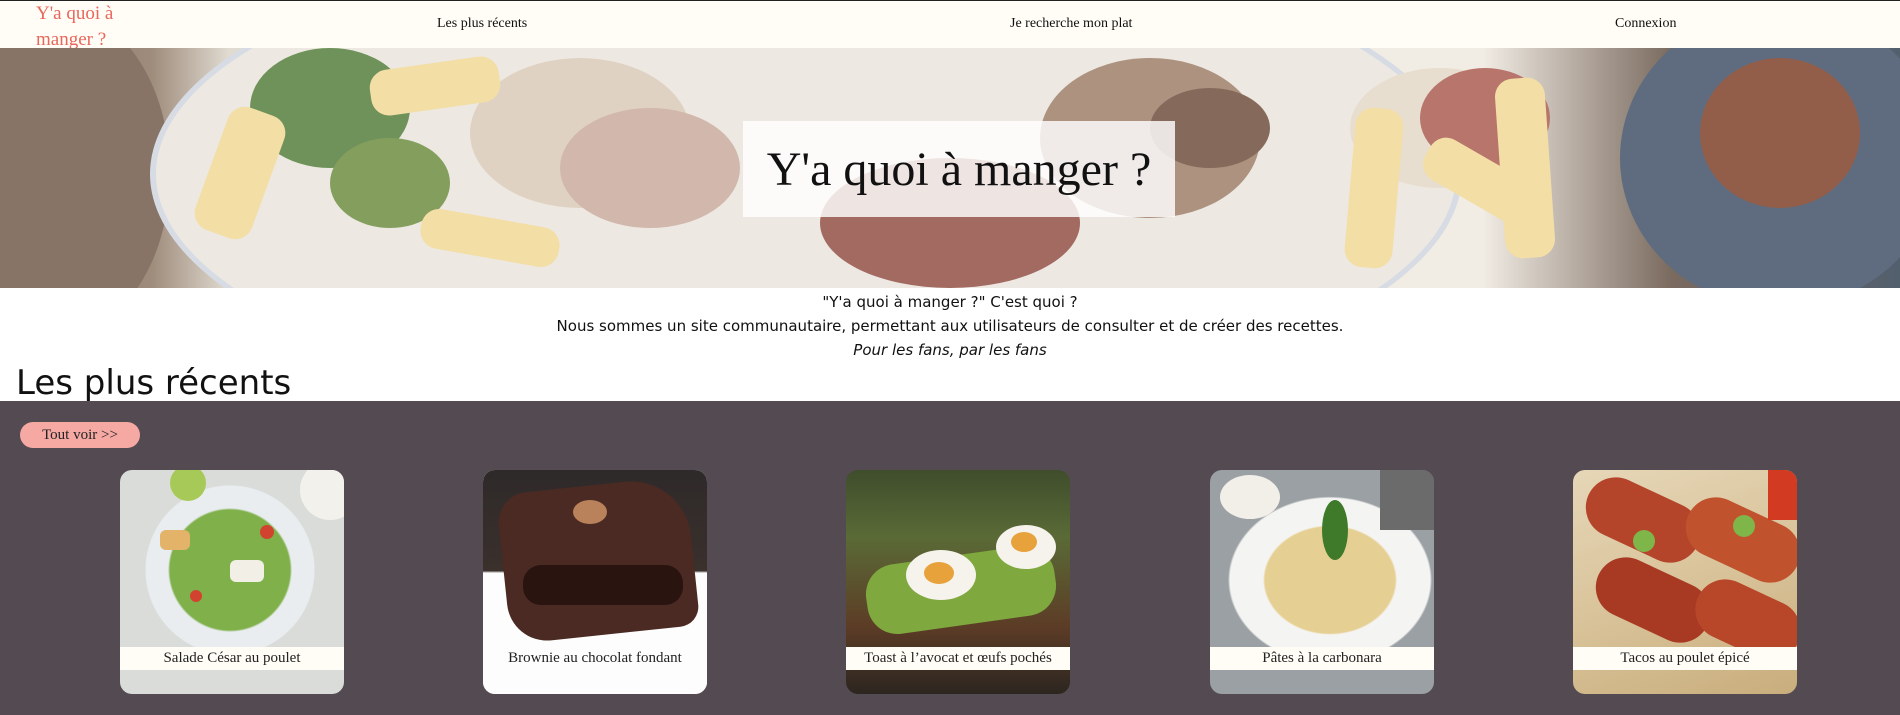 The image size is (1900, 715). What do you see at coordinates (958, 658) in the screenshot?
I see `recipe-name: Toast à l’avocat et œufs pochés` at bounding box center [958, 658].